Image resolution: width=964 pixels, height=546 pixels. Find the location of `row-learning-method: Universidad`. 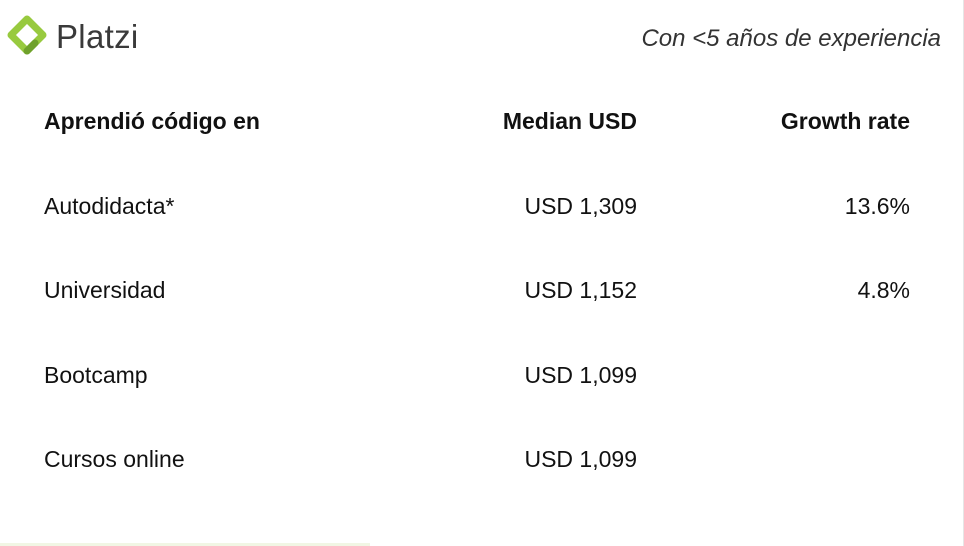

row-learning-method: Universidad is located at coordinates (105, 290).